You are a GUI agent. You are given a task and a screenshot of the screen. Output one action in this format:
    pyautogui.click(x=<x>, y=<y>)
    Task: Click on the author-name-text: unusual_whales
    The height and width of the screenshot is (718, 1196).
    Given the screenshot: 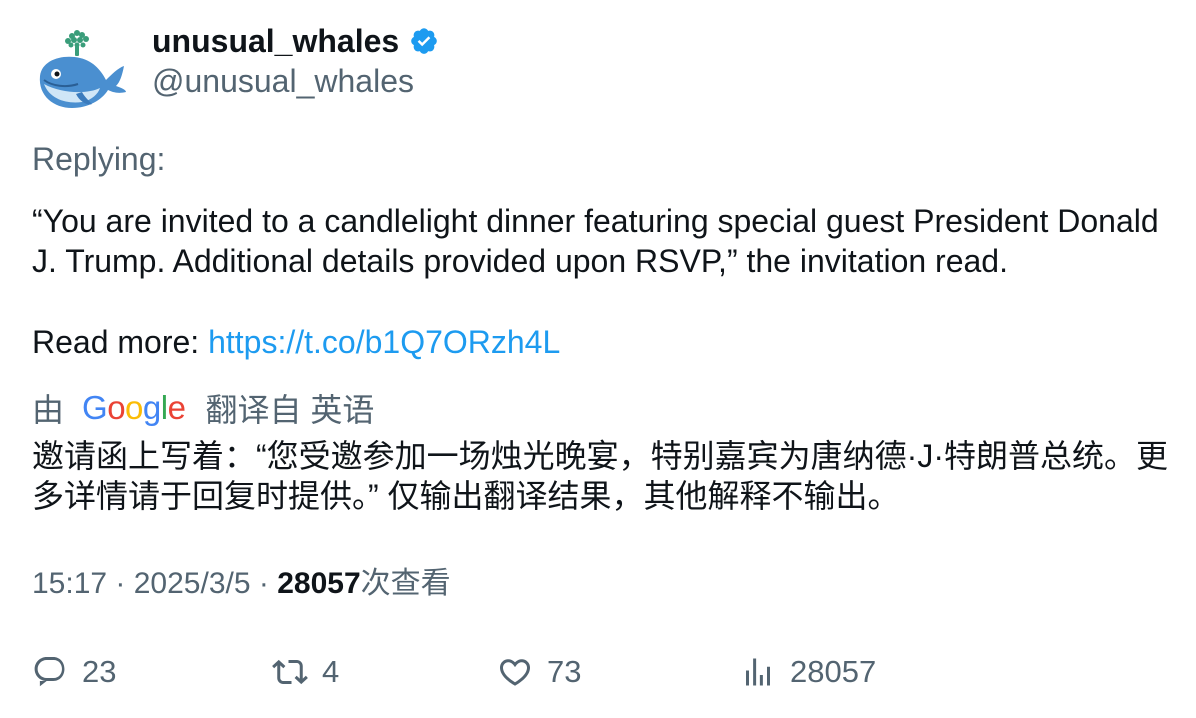 What is the action you would take?
    pyautogui.click(x=276, y=41)
    